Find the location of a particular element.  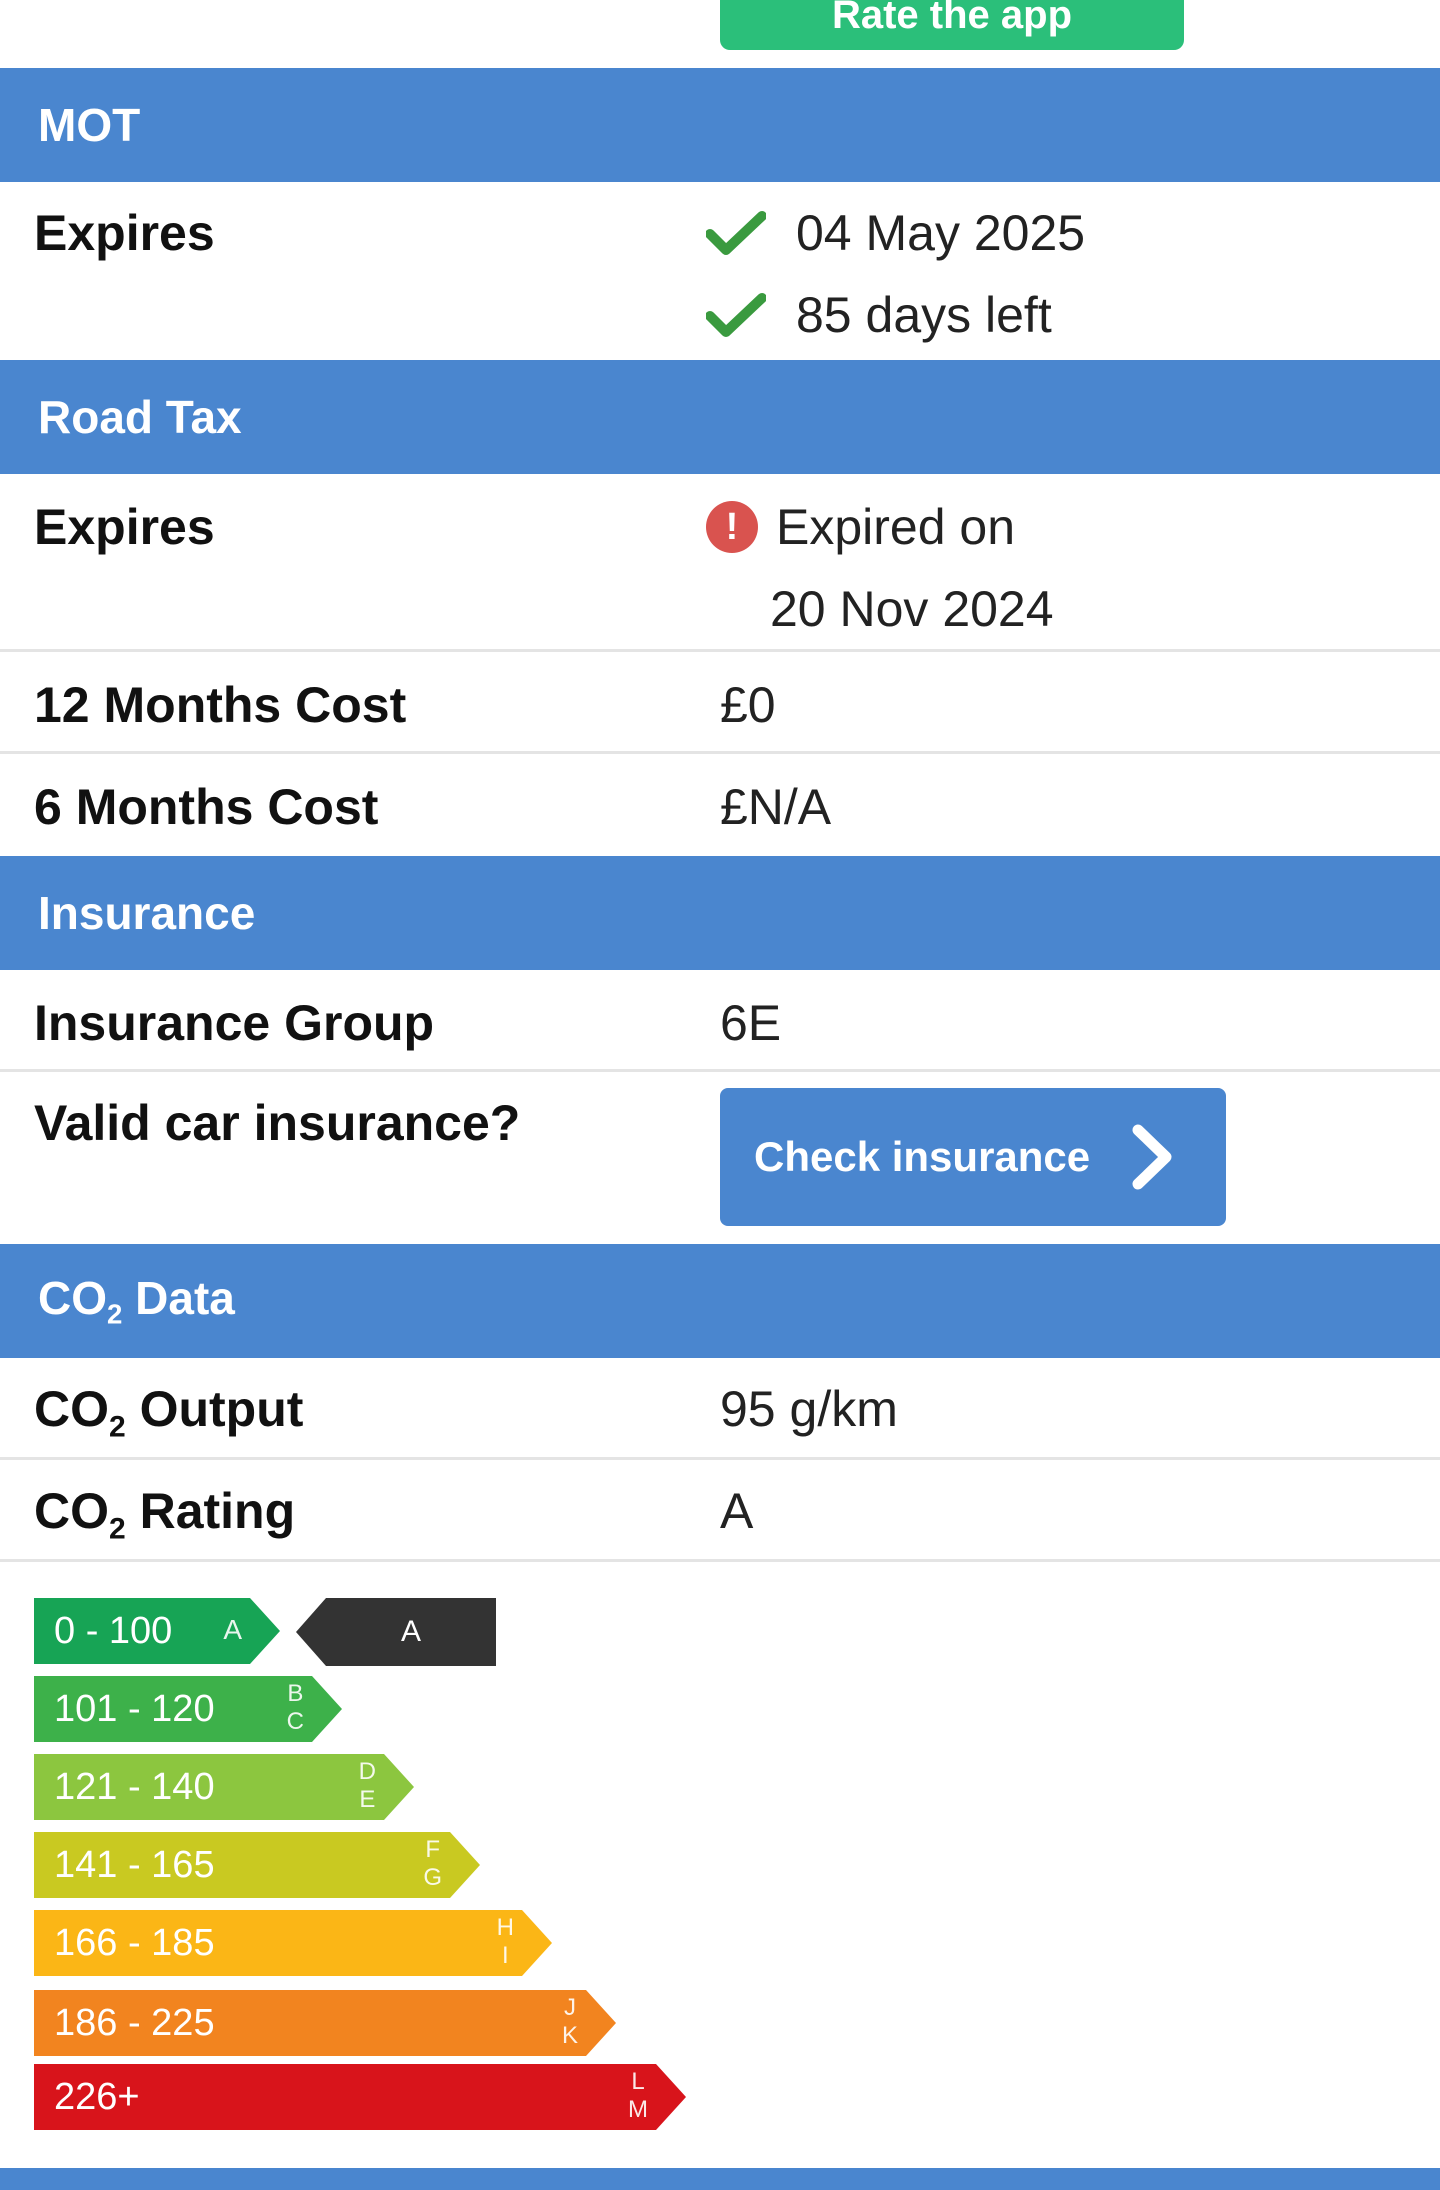

check-insurance-label: Check insurance is located at coordinates (922, 1156).